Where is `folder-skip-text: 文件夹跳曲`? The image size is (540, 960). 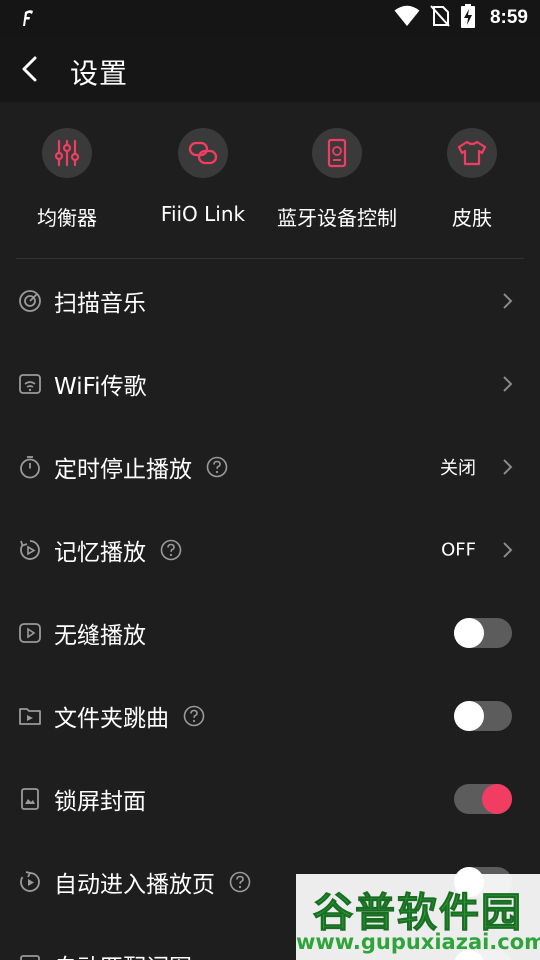 folder-skip-text: 文件夹跳曲 is located at coordinates (111, 718).